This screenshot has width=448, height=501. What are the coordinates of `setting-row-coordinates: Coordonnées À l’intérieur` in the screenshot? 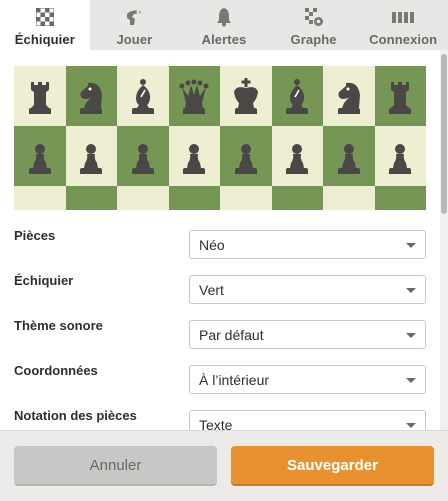 It's located at (220, 378).